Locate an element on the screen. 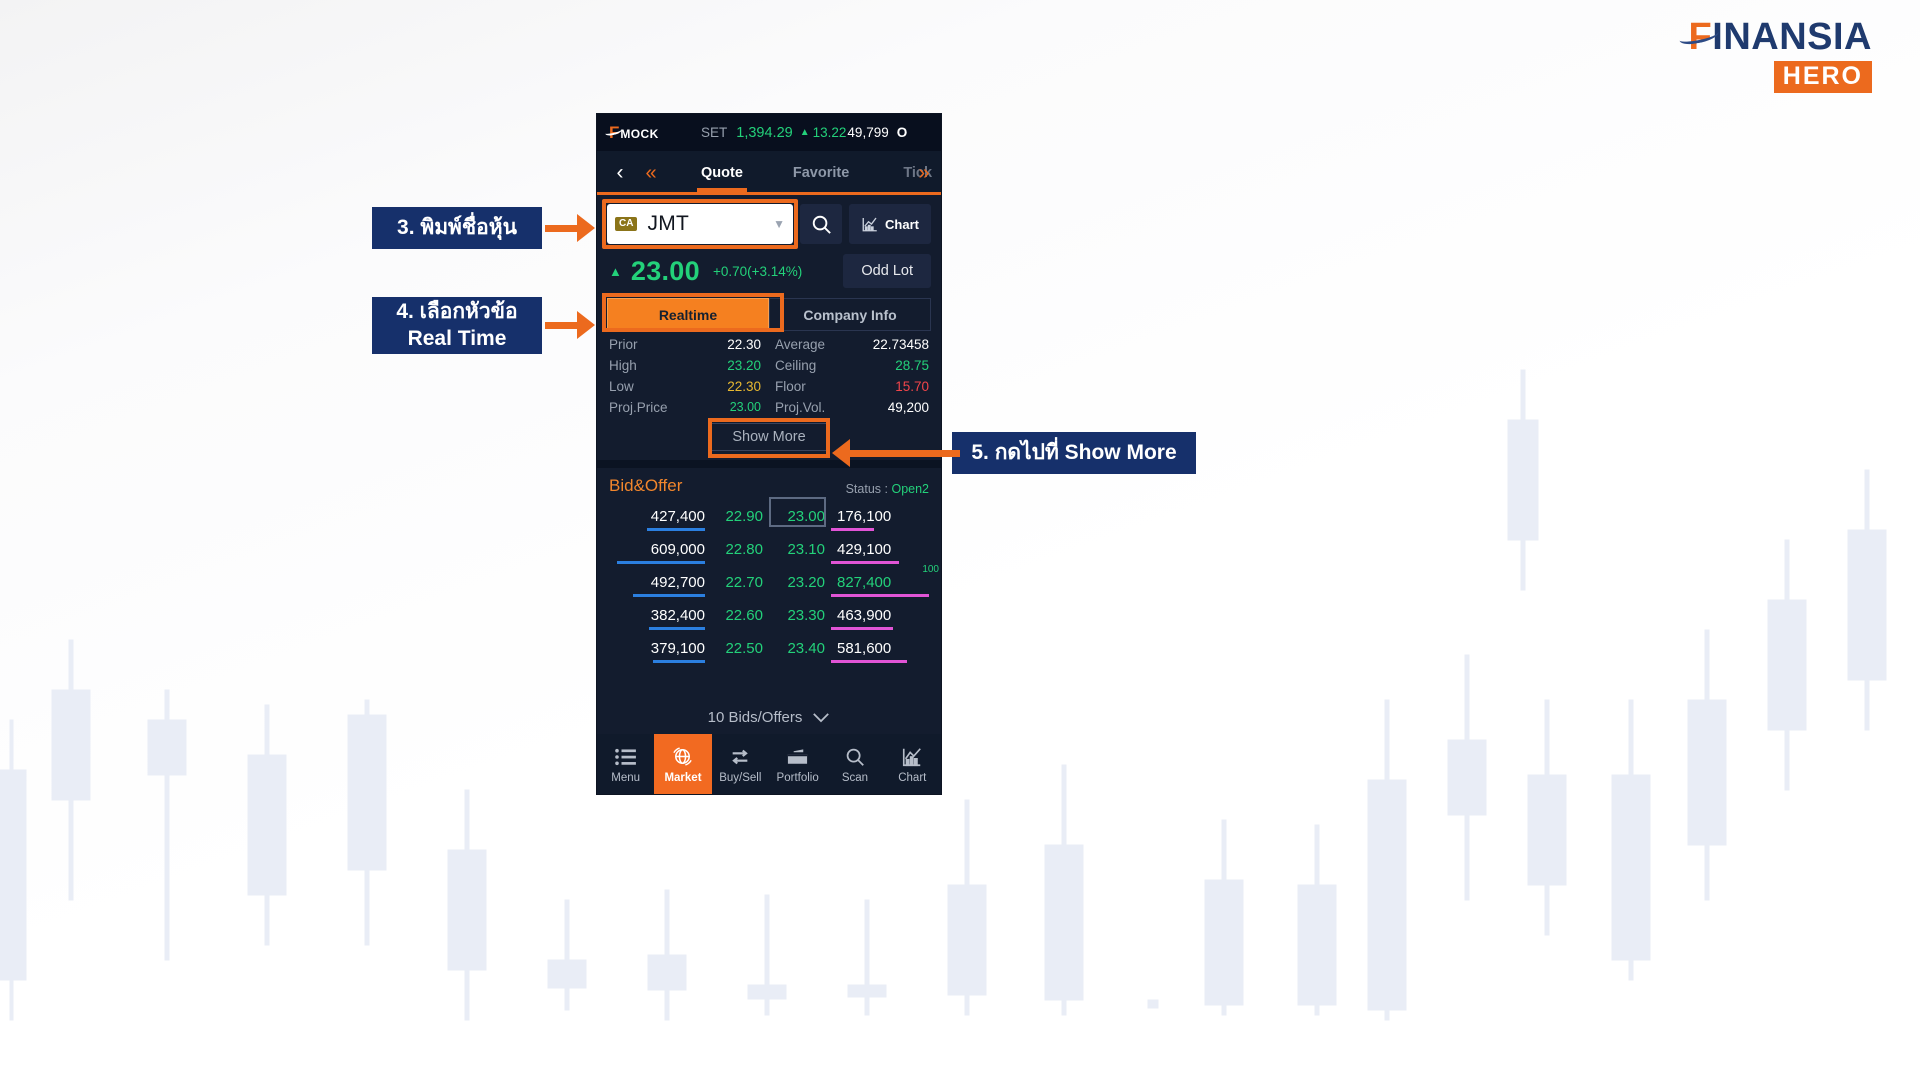 The width and height of the screenshot is (1920, 1080). offer-volume: 429,100 is located at coordinates (864, 549).